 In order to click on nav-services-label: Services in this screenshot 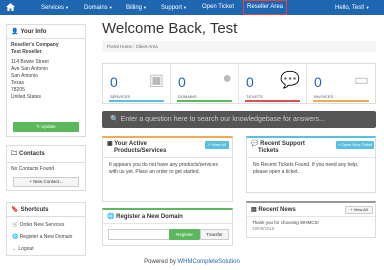, I will do `click(53, 8)`.